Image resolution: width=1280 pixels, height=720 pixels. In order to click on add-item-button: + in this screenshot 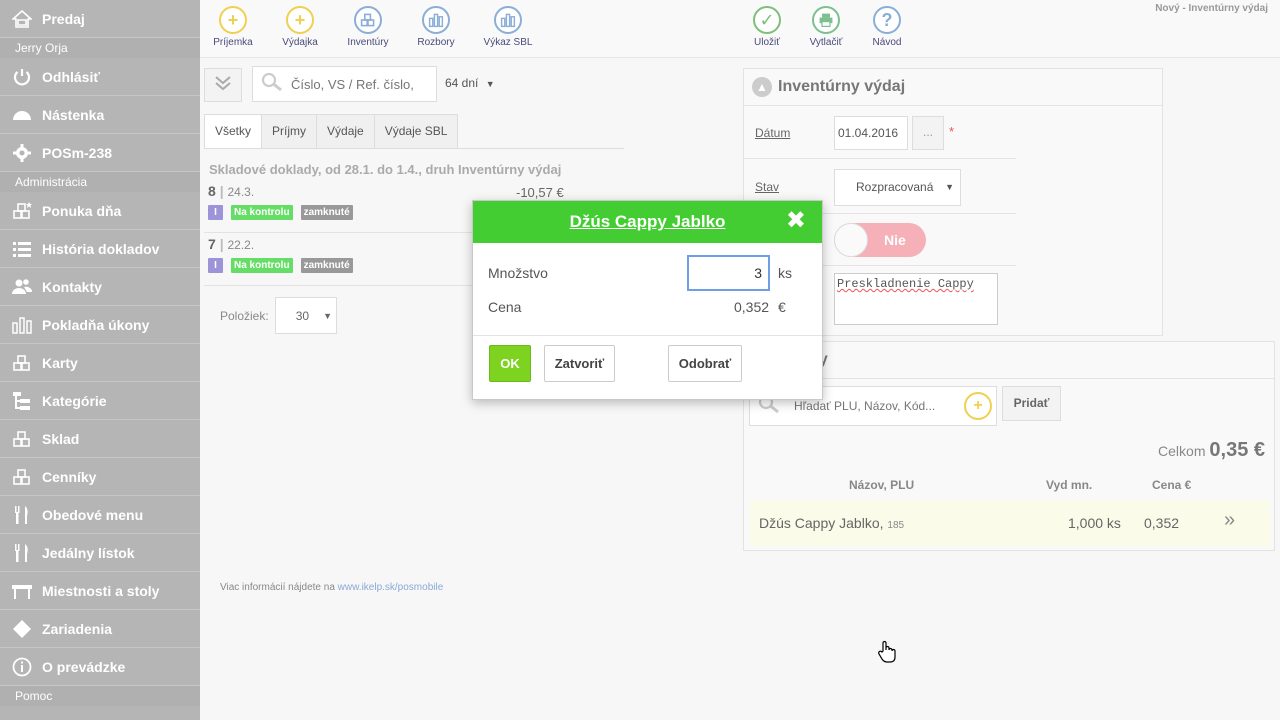, I will do `click(978, 406)`.